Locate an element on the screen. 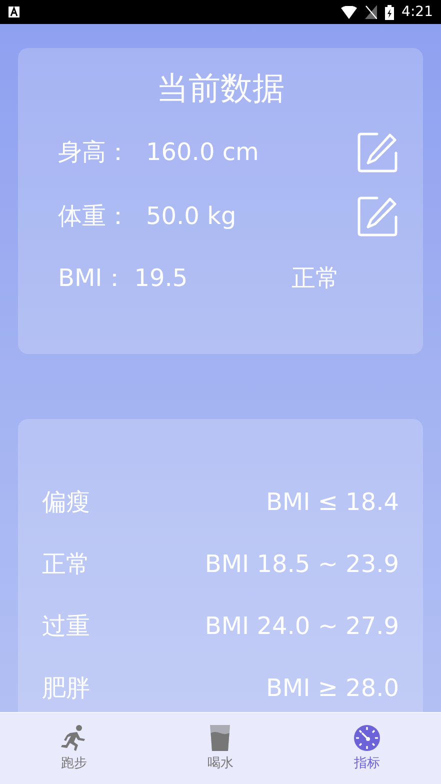 Image resolution: width=441 pixels, height=784 pixels. measurement-value: 160.0 cm is located at coordinates (202, 152).